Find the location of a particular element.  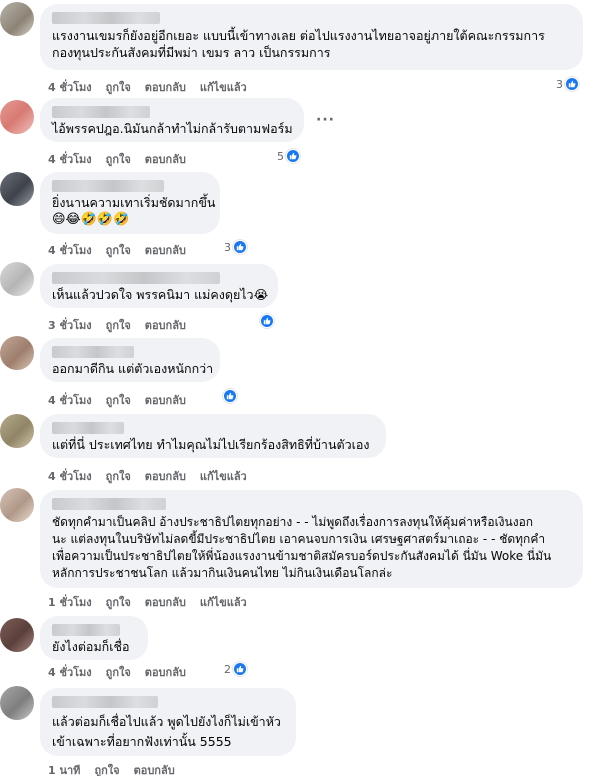

comment-time: 1 ชั่วโมง is located at coordinates (70, 602).